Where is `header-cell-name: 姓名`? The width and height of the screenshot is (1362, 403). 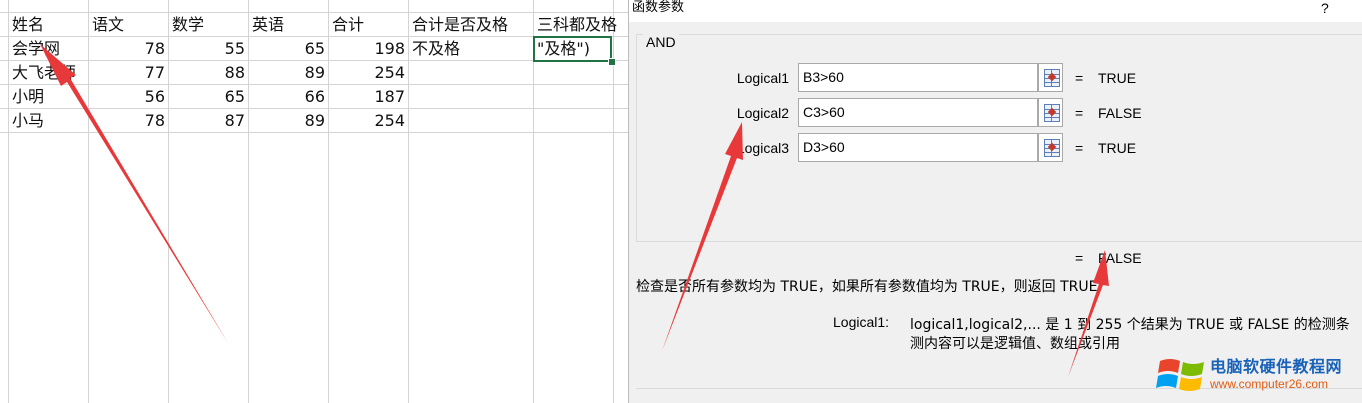 header-cell-name: 姓名 is located at coordinates (48, 24).